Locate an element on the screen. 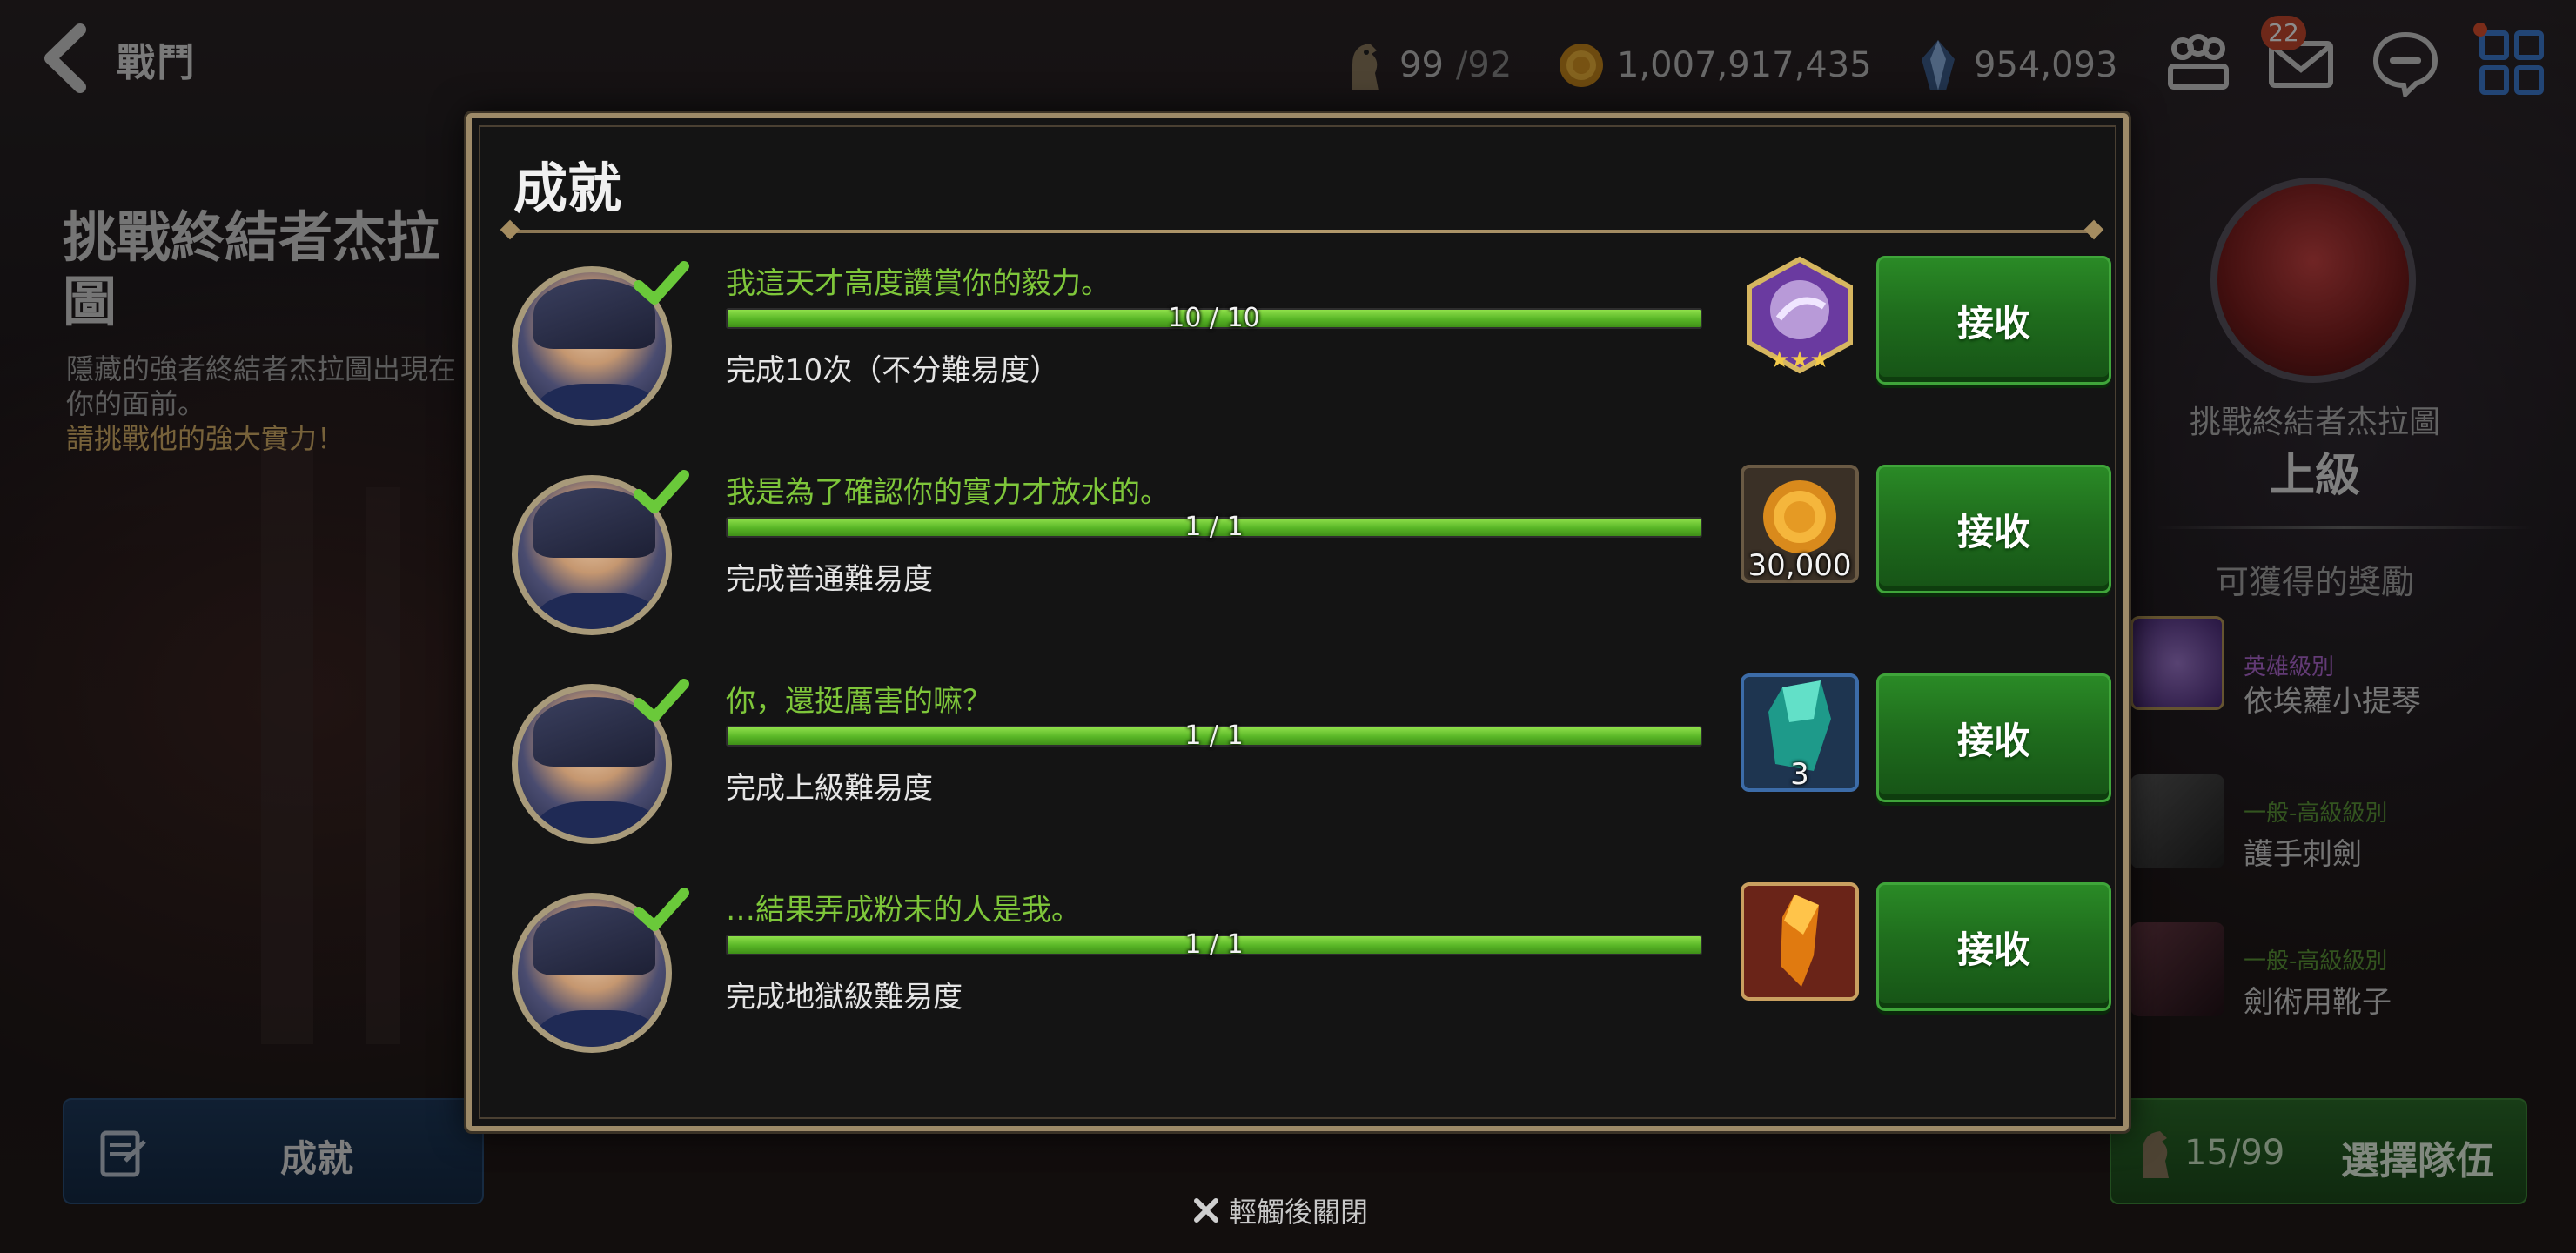 The width and height of the screenshot is (2576, 1253). close-hint: 輕觸後關閉 is located at coordinates (1280, 1210).